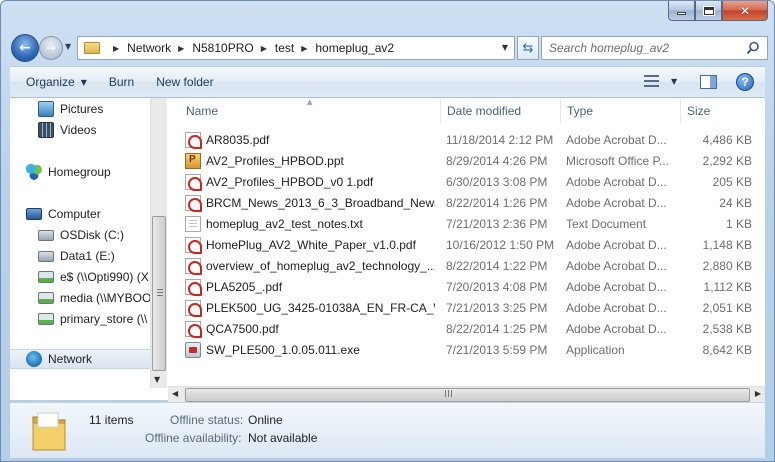 This screenshot has width=775, height=462. I want to click on close-button: ✕, so click(745, 11).